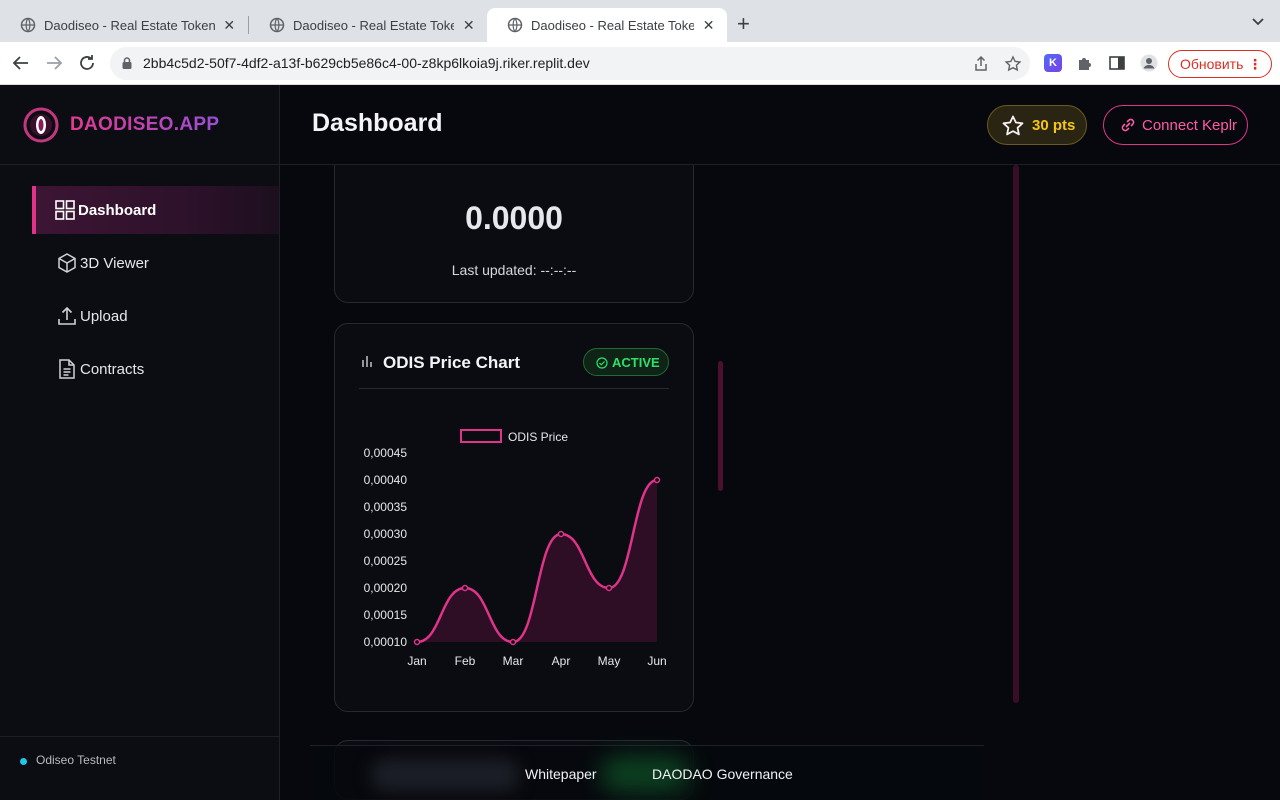  I want to click on chart-title: ODIS Price Chart, so click(451, 362).